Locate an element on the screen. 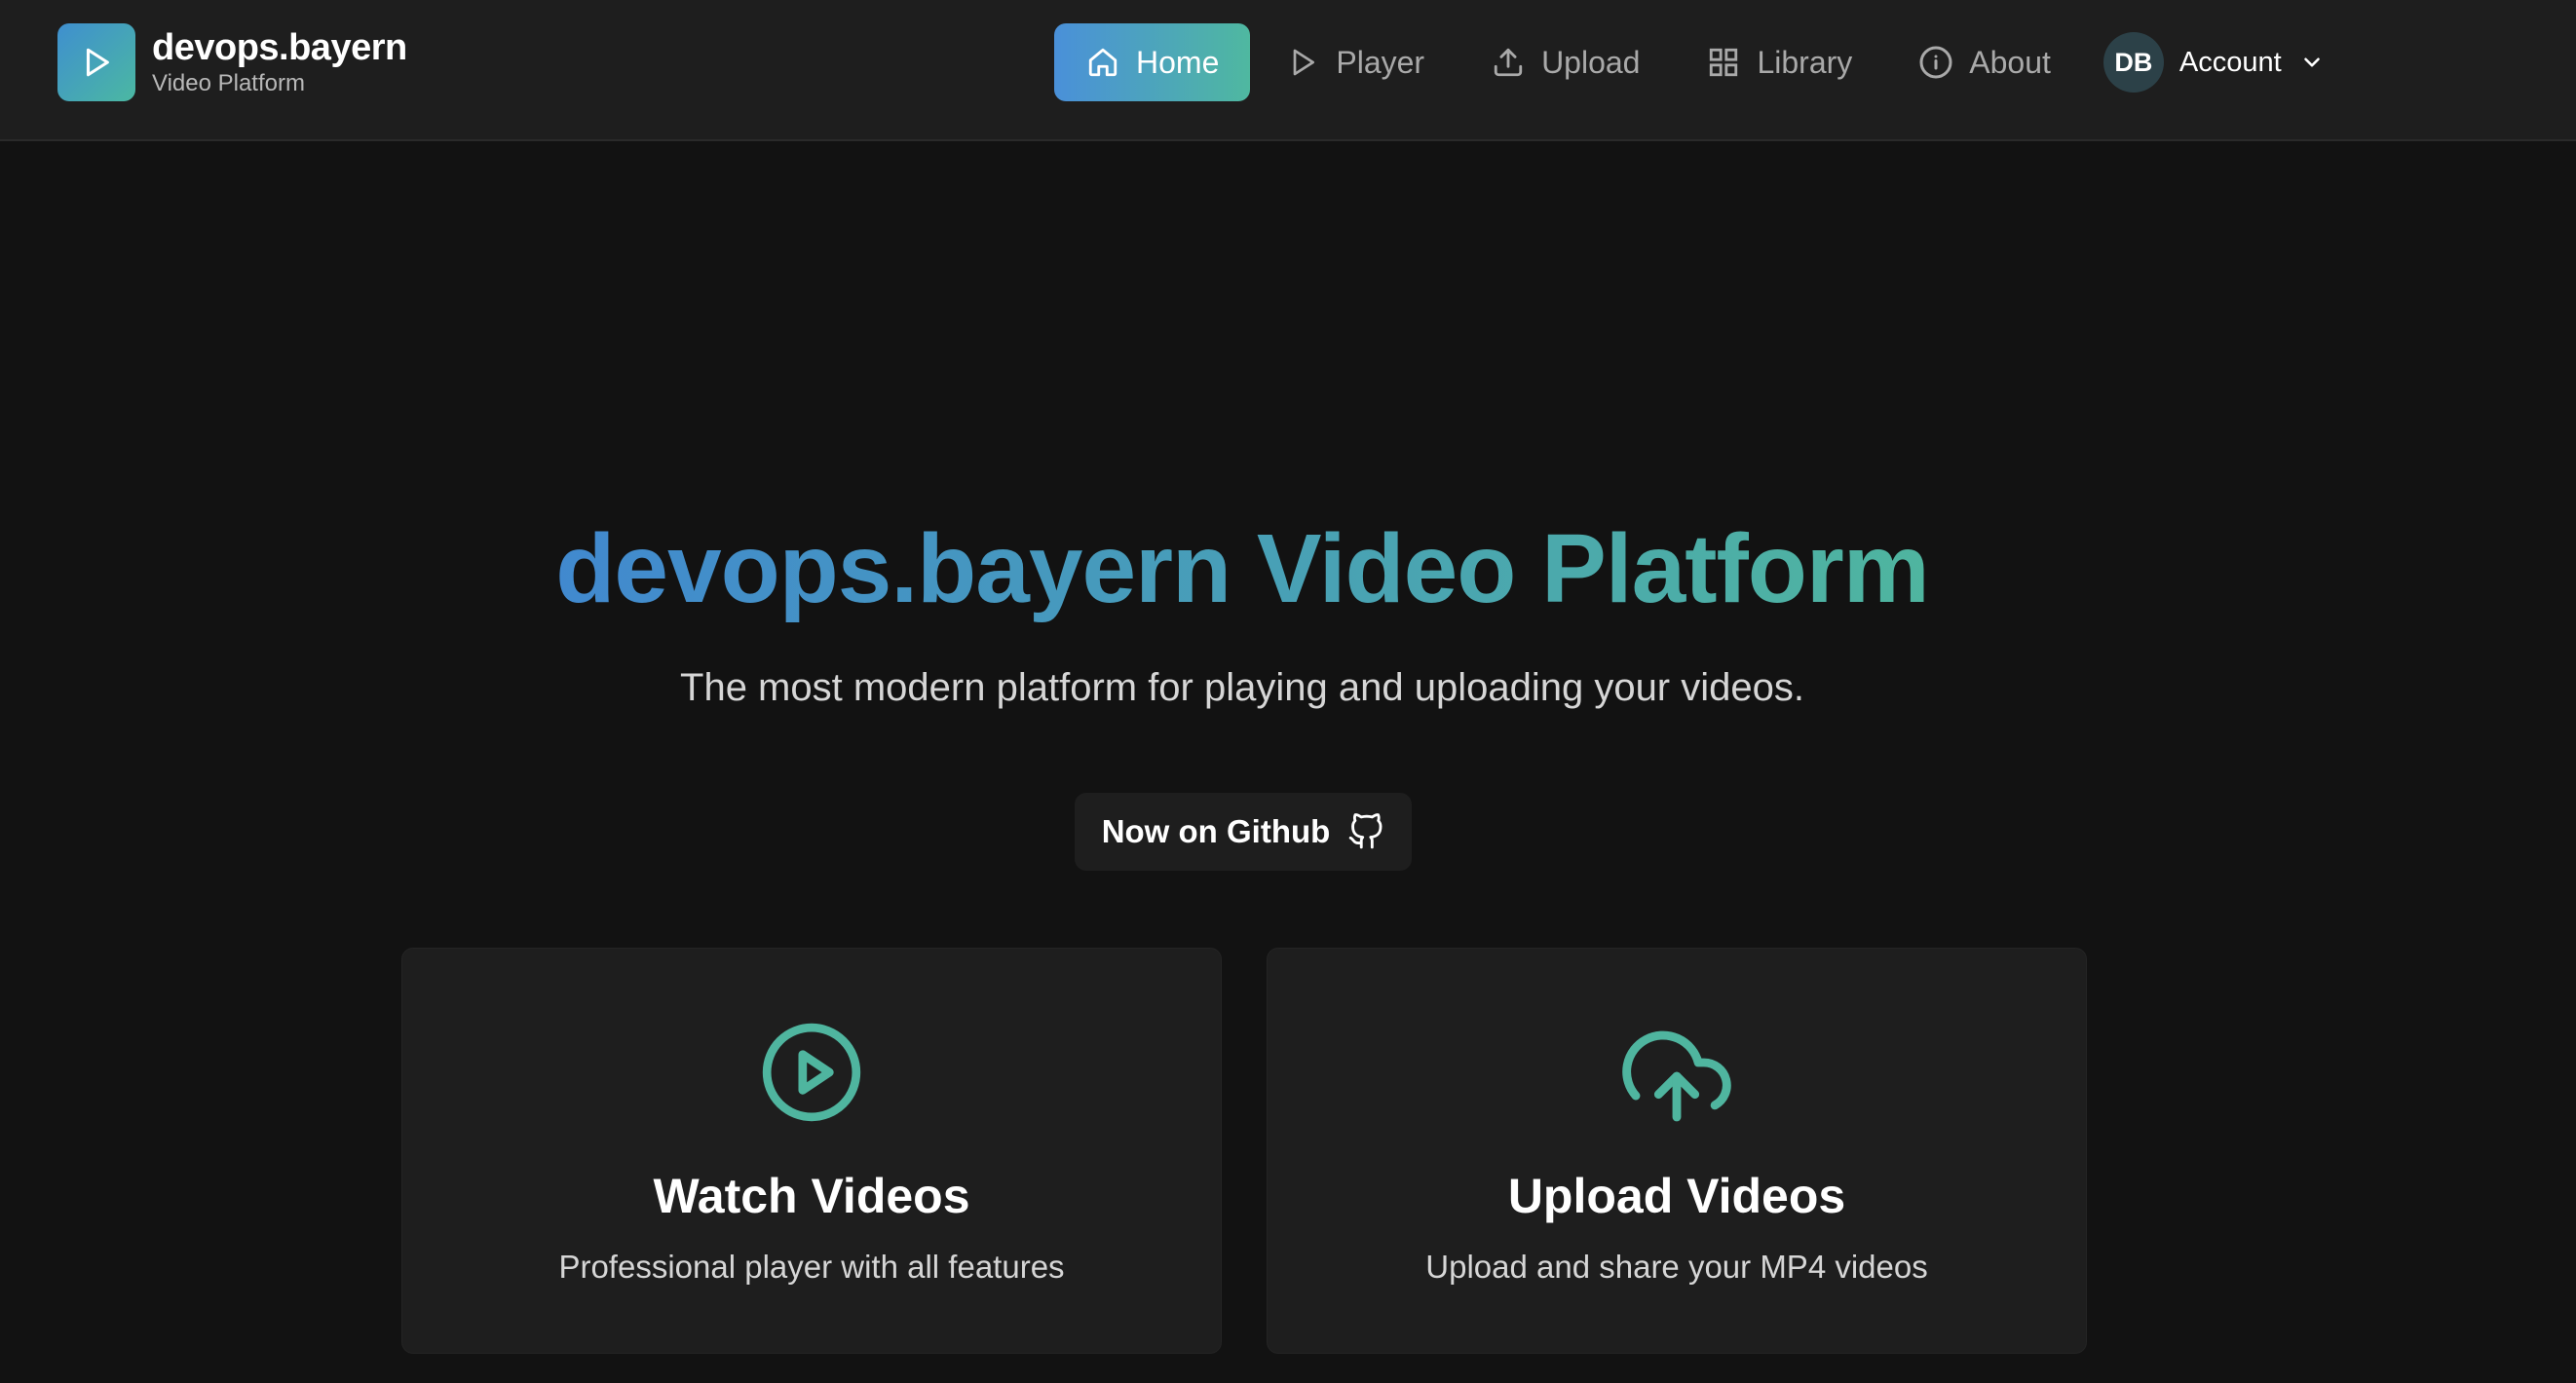 This screenshot has width=2576, height=1383. nav-player-label: Player is located at coordinates (1380, 62).